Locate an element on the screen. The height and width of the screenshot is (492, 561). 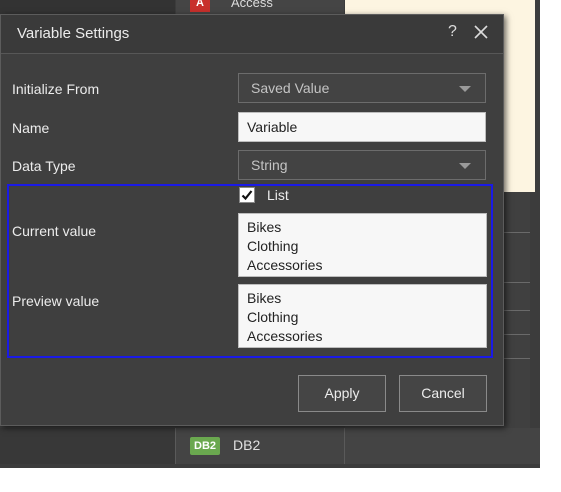
initialize-from-value: Saved Value is located at coordinates (290, 88).